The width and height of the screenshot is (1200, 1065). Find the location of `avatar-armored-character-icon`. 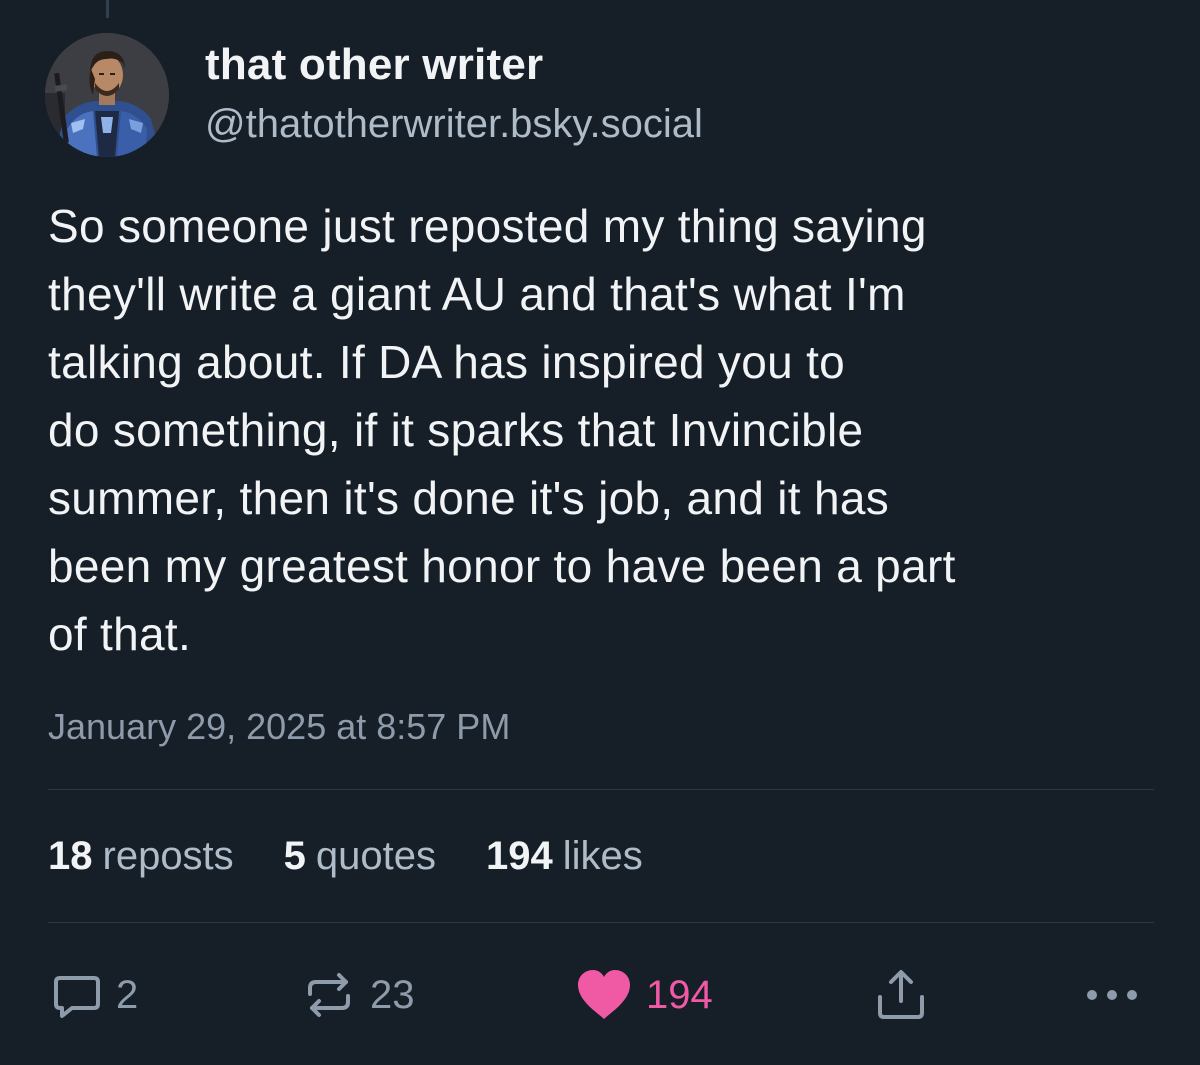

avatar-armored-character-icon is located at coordinates (107, 95).